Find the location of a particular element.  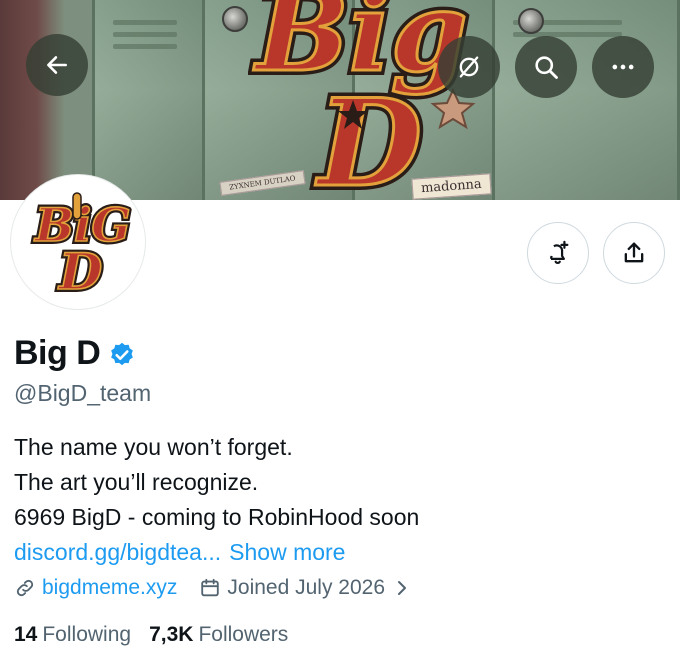

website-link: bigdmeme.xyz is located at coordinates (109, 588).